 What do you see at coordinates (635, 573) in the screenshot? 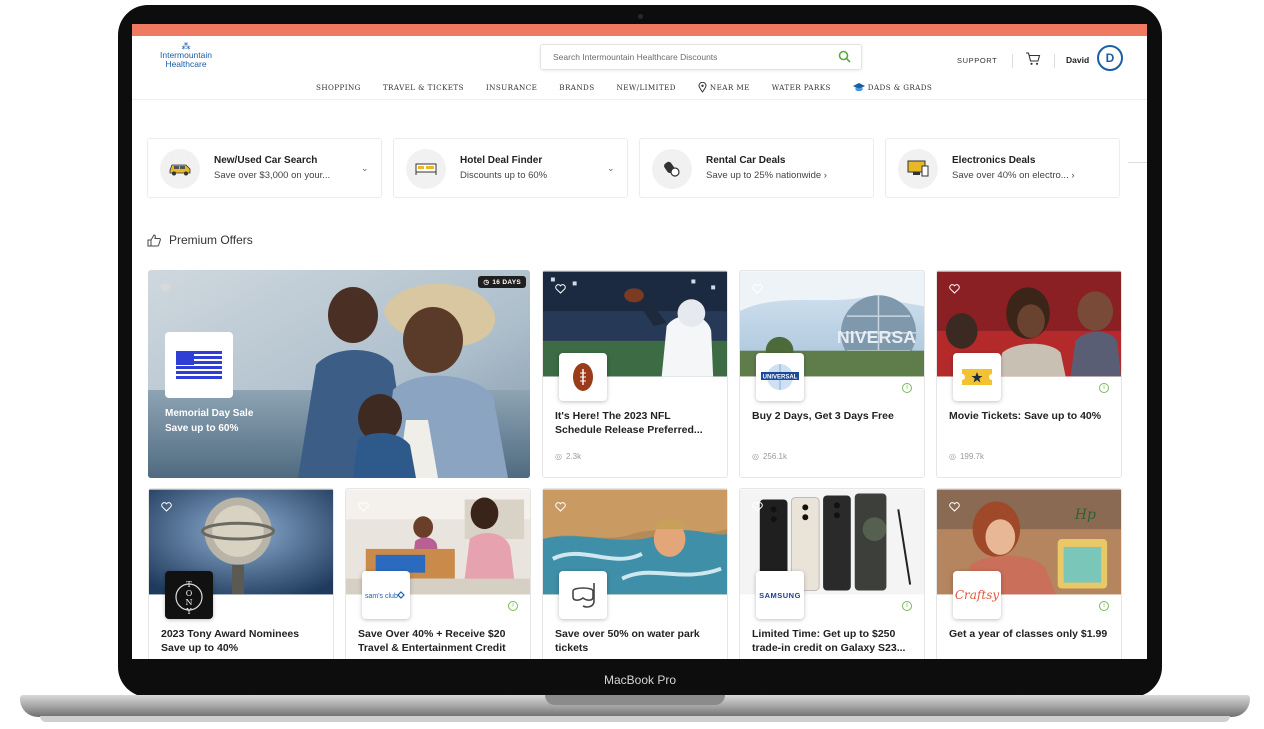
I see `offer-card-water-park: Save over 50% on water park tickets` at bounding box center [635, 573].